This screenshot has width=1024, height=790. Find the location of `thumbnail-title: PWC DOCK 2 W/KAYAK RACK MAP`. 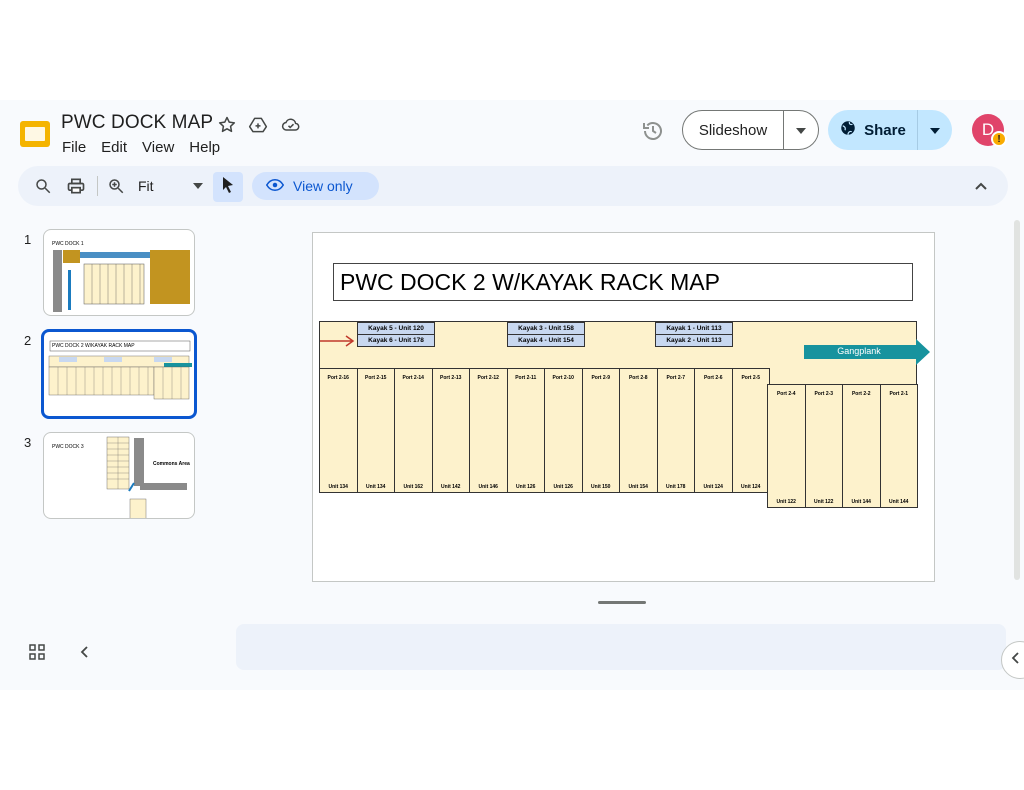

thumbnail-title: PWC DOCK 2 W/KAYAK RACK MAP is located at coordinates (93, 346).